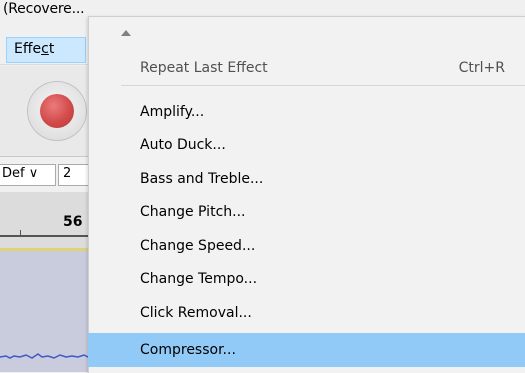  Describe the element at coordinates (51, 49) in the screenshot. I see `menu-effect-post: t` at that location.